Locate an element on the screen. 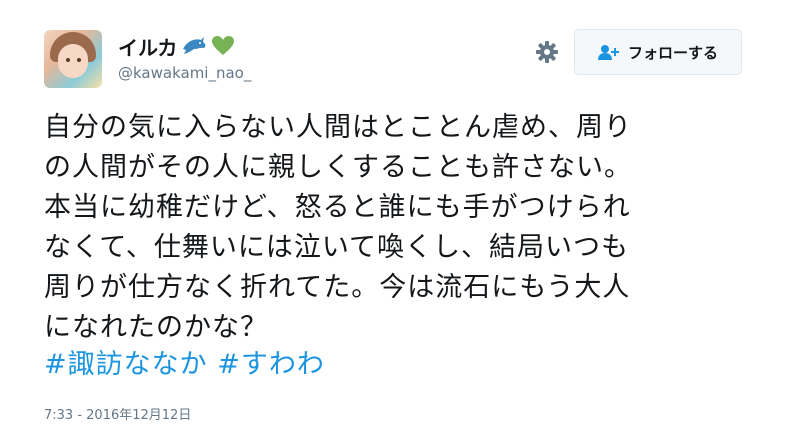  tweet-text-line: 自分の気に入らない人間はとことん虐め、周り is located at coordinates (338, 127).